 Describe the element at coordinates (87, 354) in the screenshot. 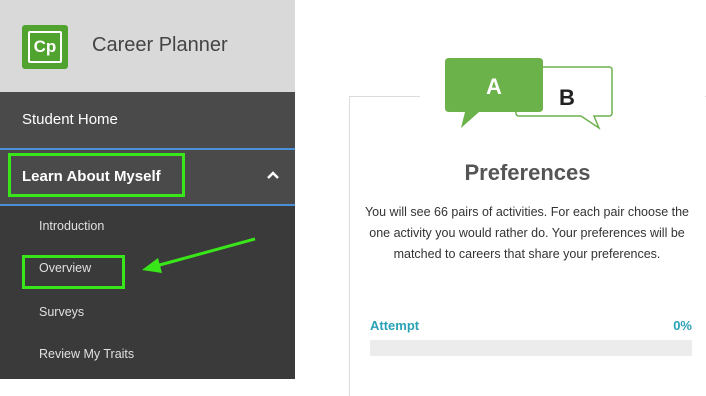

I see `sidebar-item-label: Review My Traits` at that location.